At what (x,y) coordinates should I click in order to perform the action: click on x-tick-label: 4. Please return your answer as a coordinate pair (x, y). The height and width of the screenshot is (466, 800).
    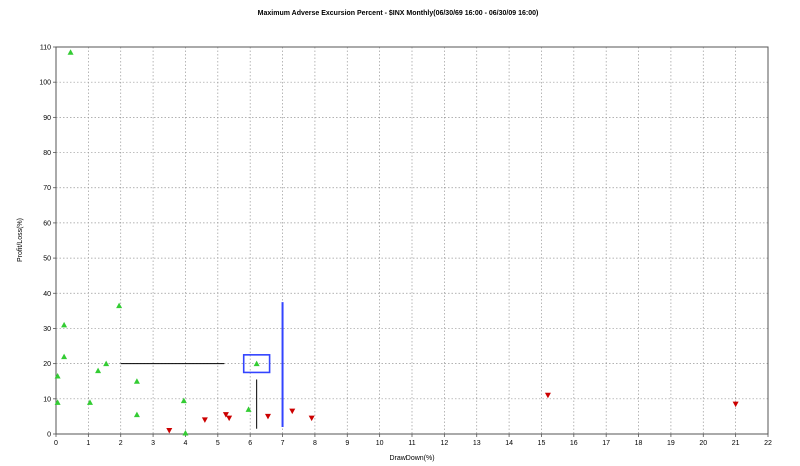
    Looking at the image, I should click on (186, 443).